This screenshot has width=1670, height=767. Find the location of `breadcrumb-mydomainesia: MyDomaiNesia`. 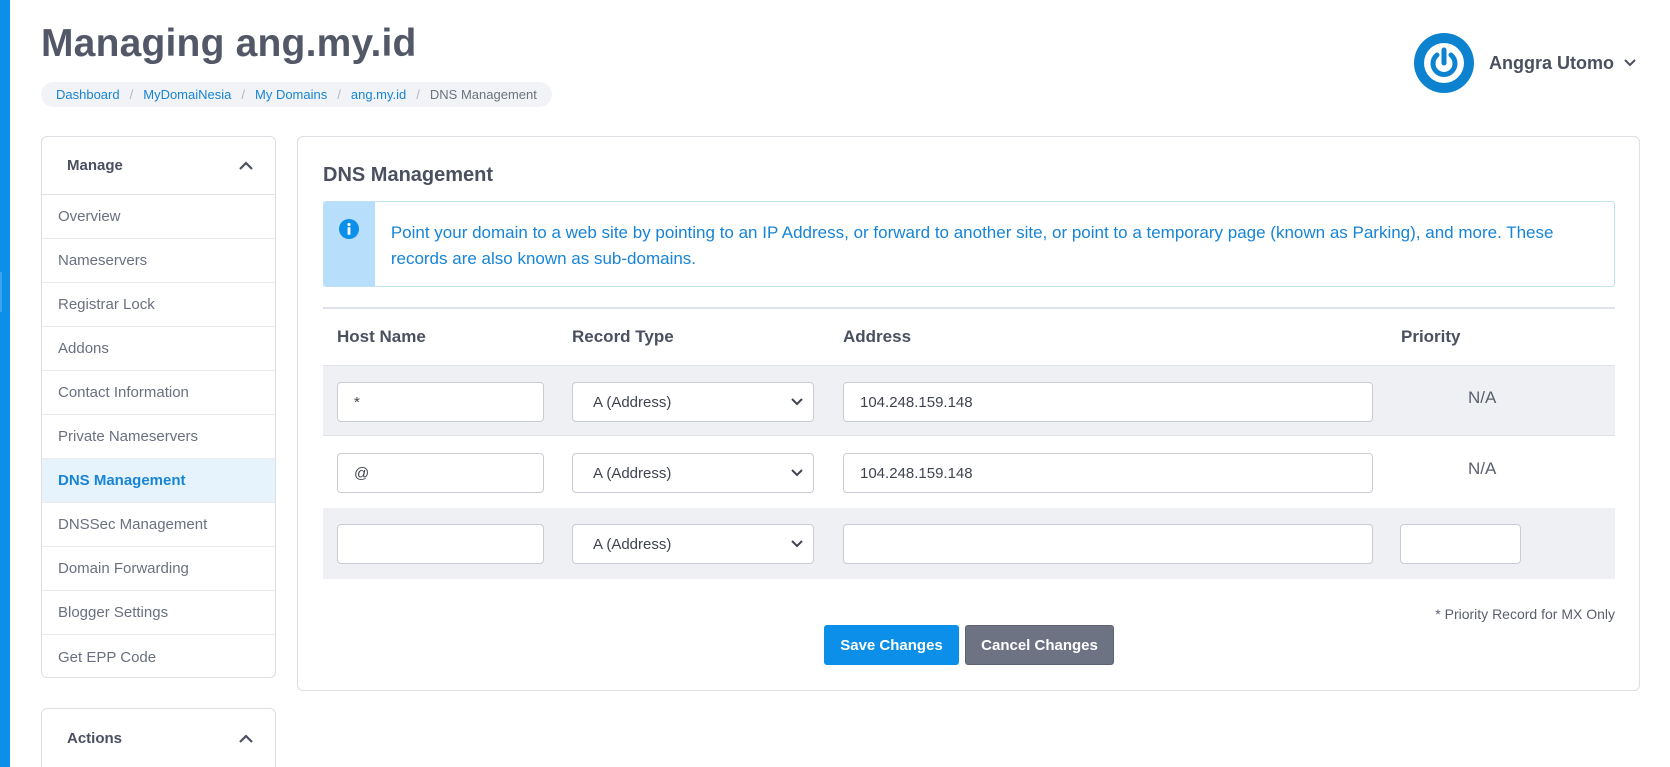

breadcrumb-mydomainesia: MyDomaiNesia is located at coordinates (187, 94).